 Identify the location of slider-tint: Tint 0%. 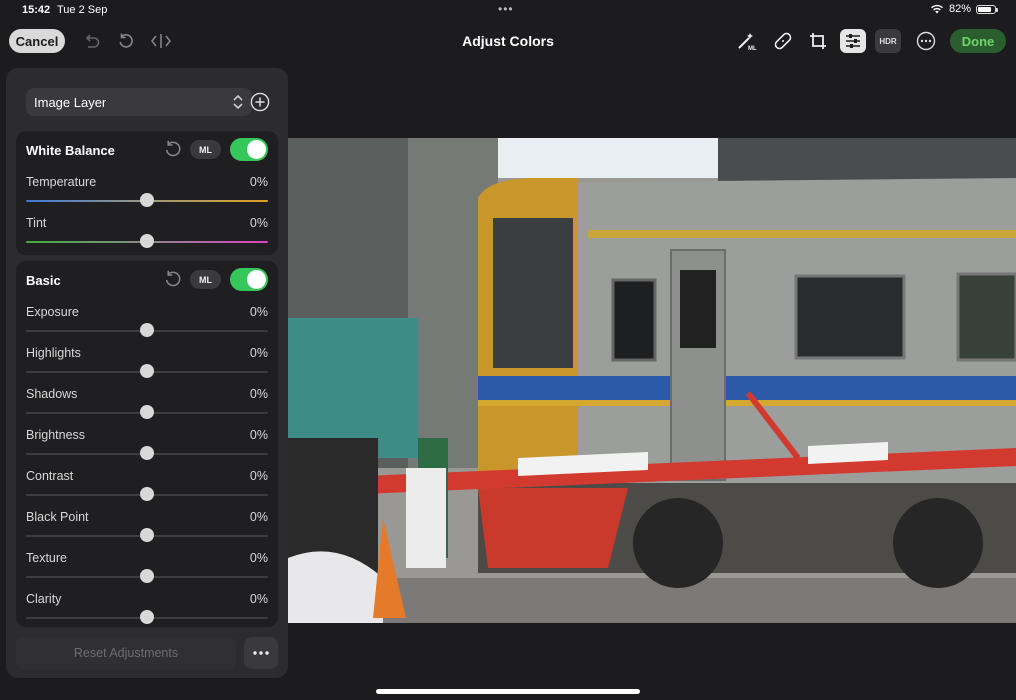
(147, 236).